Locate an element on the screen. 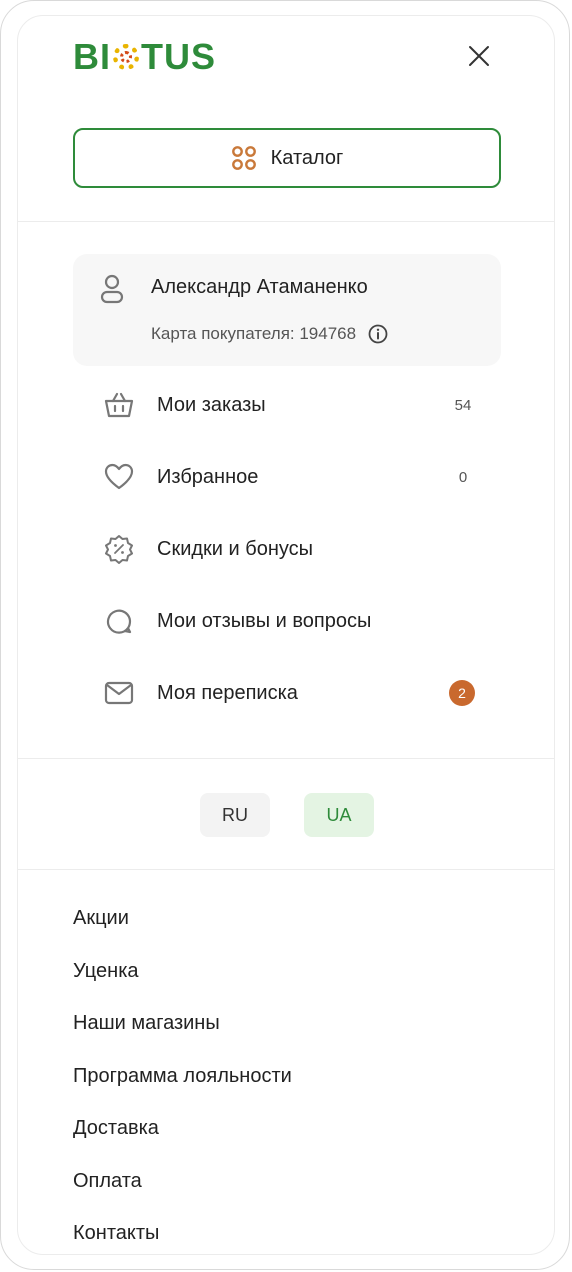 The image size is (572, 1272). link-promotions: Акции is located at coordinates (101, 918).